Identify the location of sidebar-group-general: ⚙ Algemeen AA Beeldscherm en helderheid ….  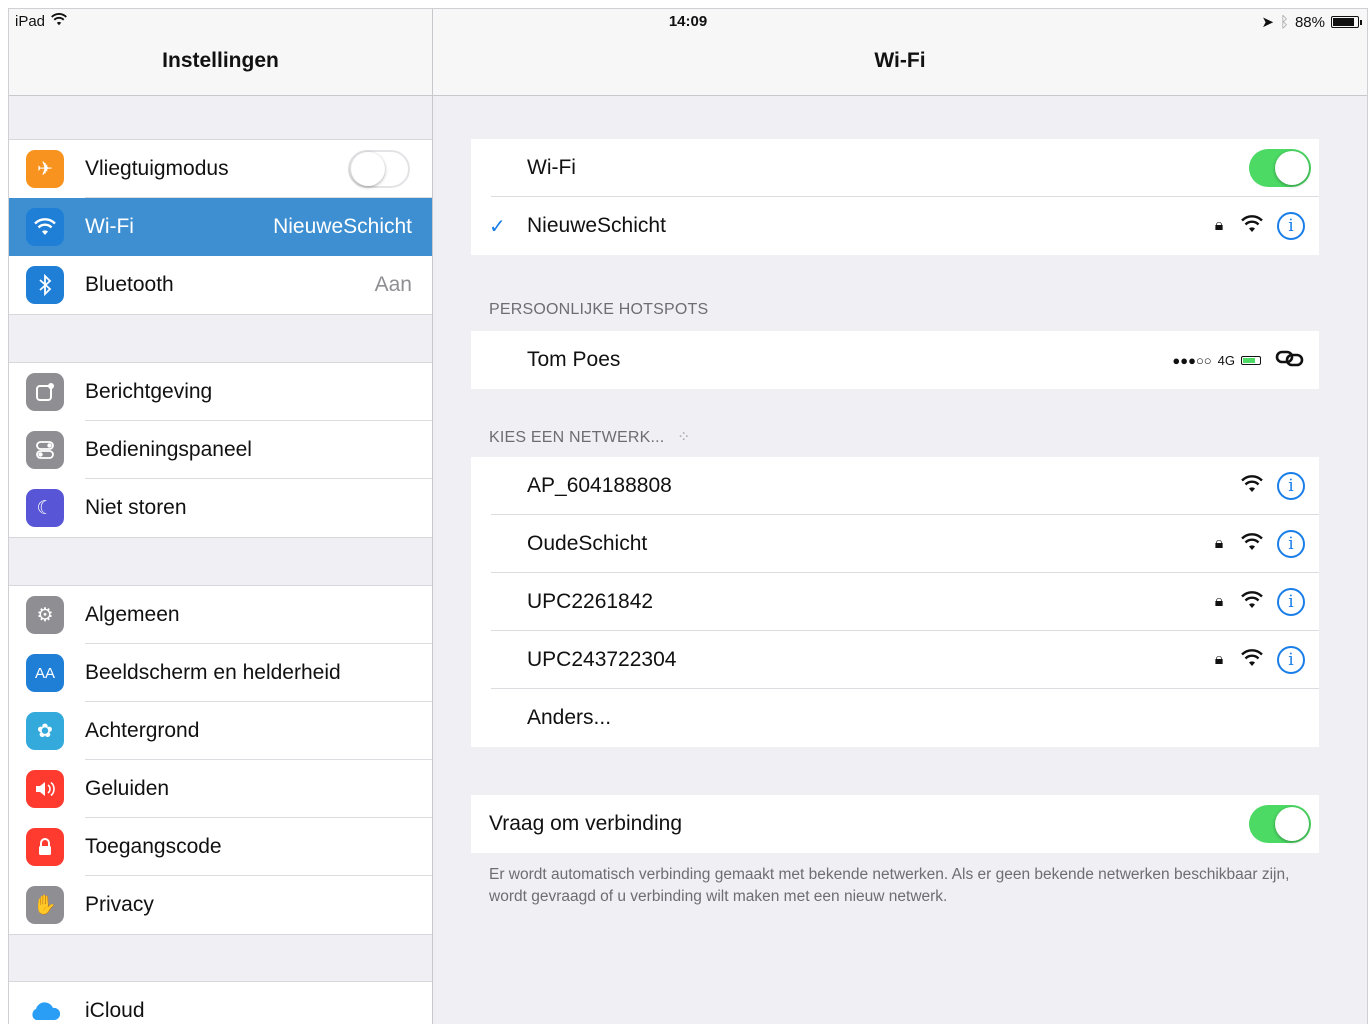
(220, 760).